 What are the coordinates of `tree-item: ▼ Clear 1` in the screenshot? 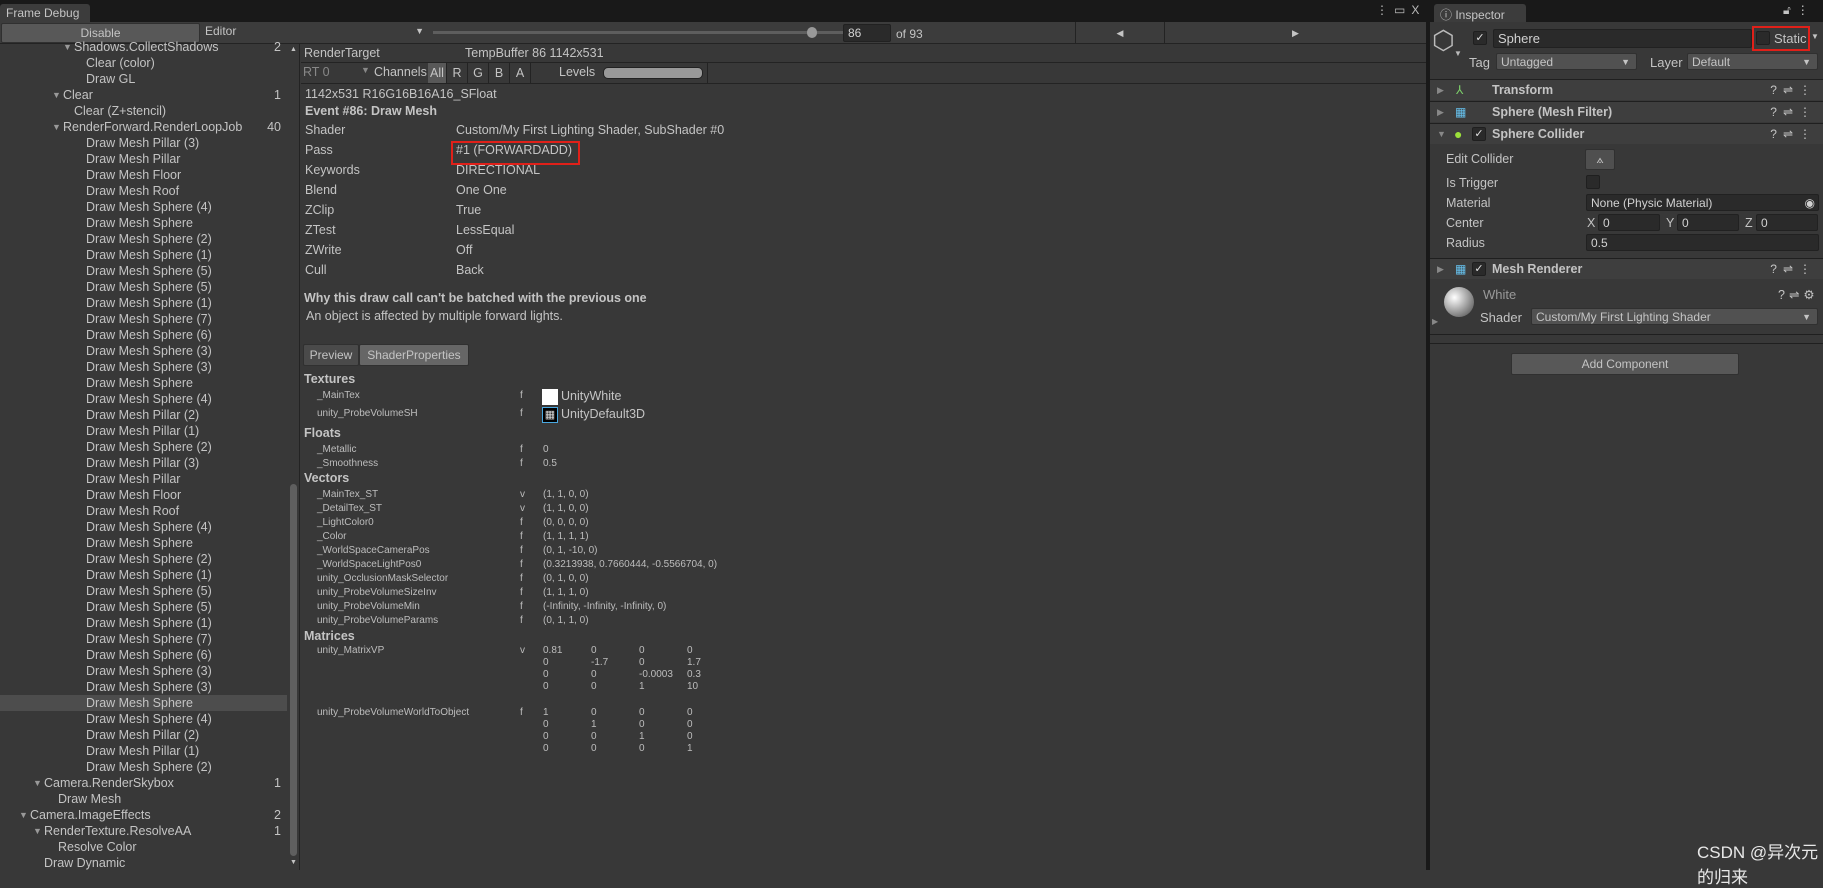 It's located at (143, 95).